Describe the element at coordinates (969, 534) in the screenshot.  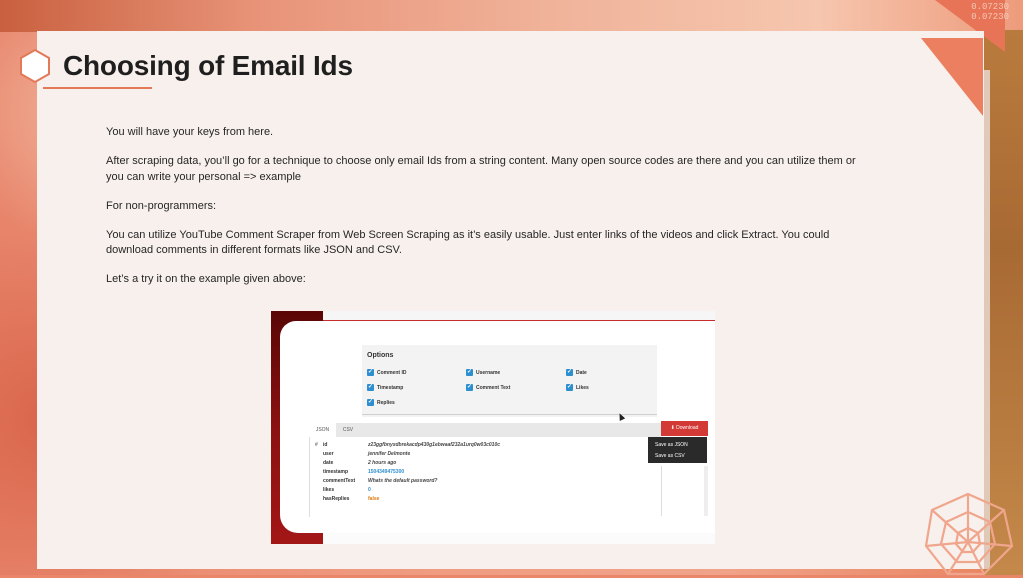
I see `spiderweb-decoration-icon` at that location.